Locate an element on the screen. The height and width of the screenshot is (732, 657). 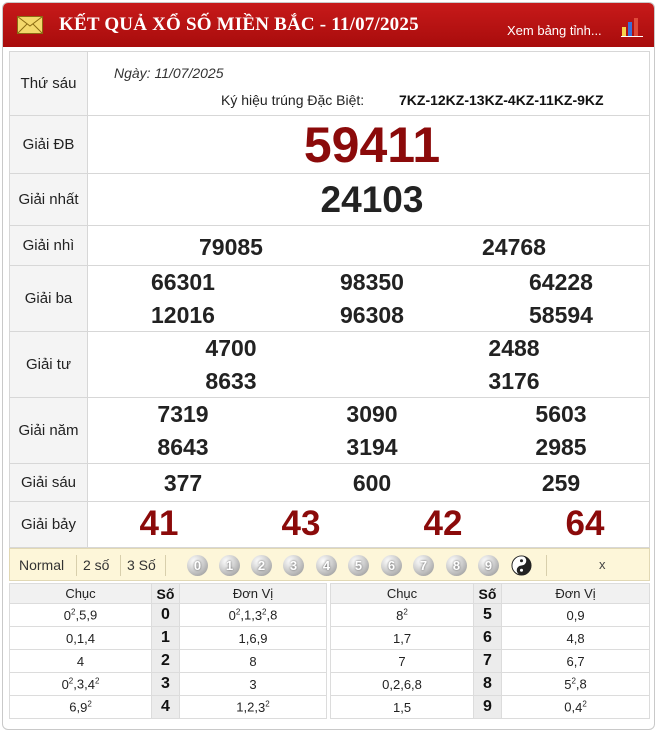
loto-digit: 02 is located at coordinates (69, 615).